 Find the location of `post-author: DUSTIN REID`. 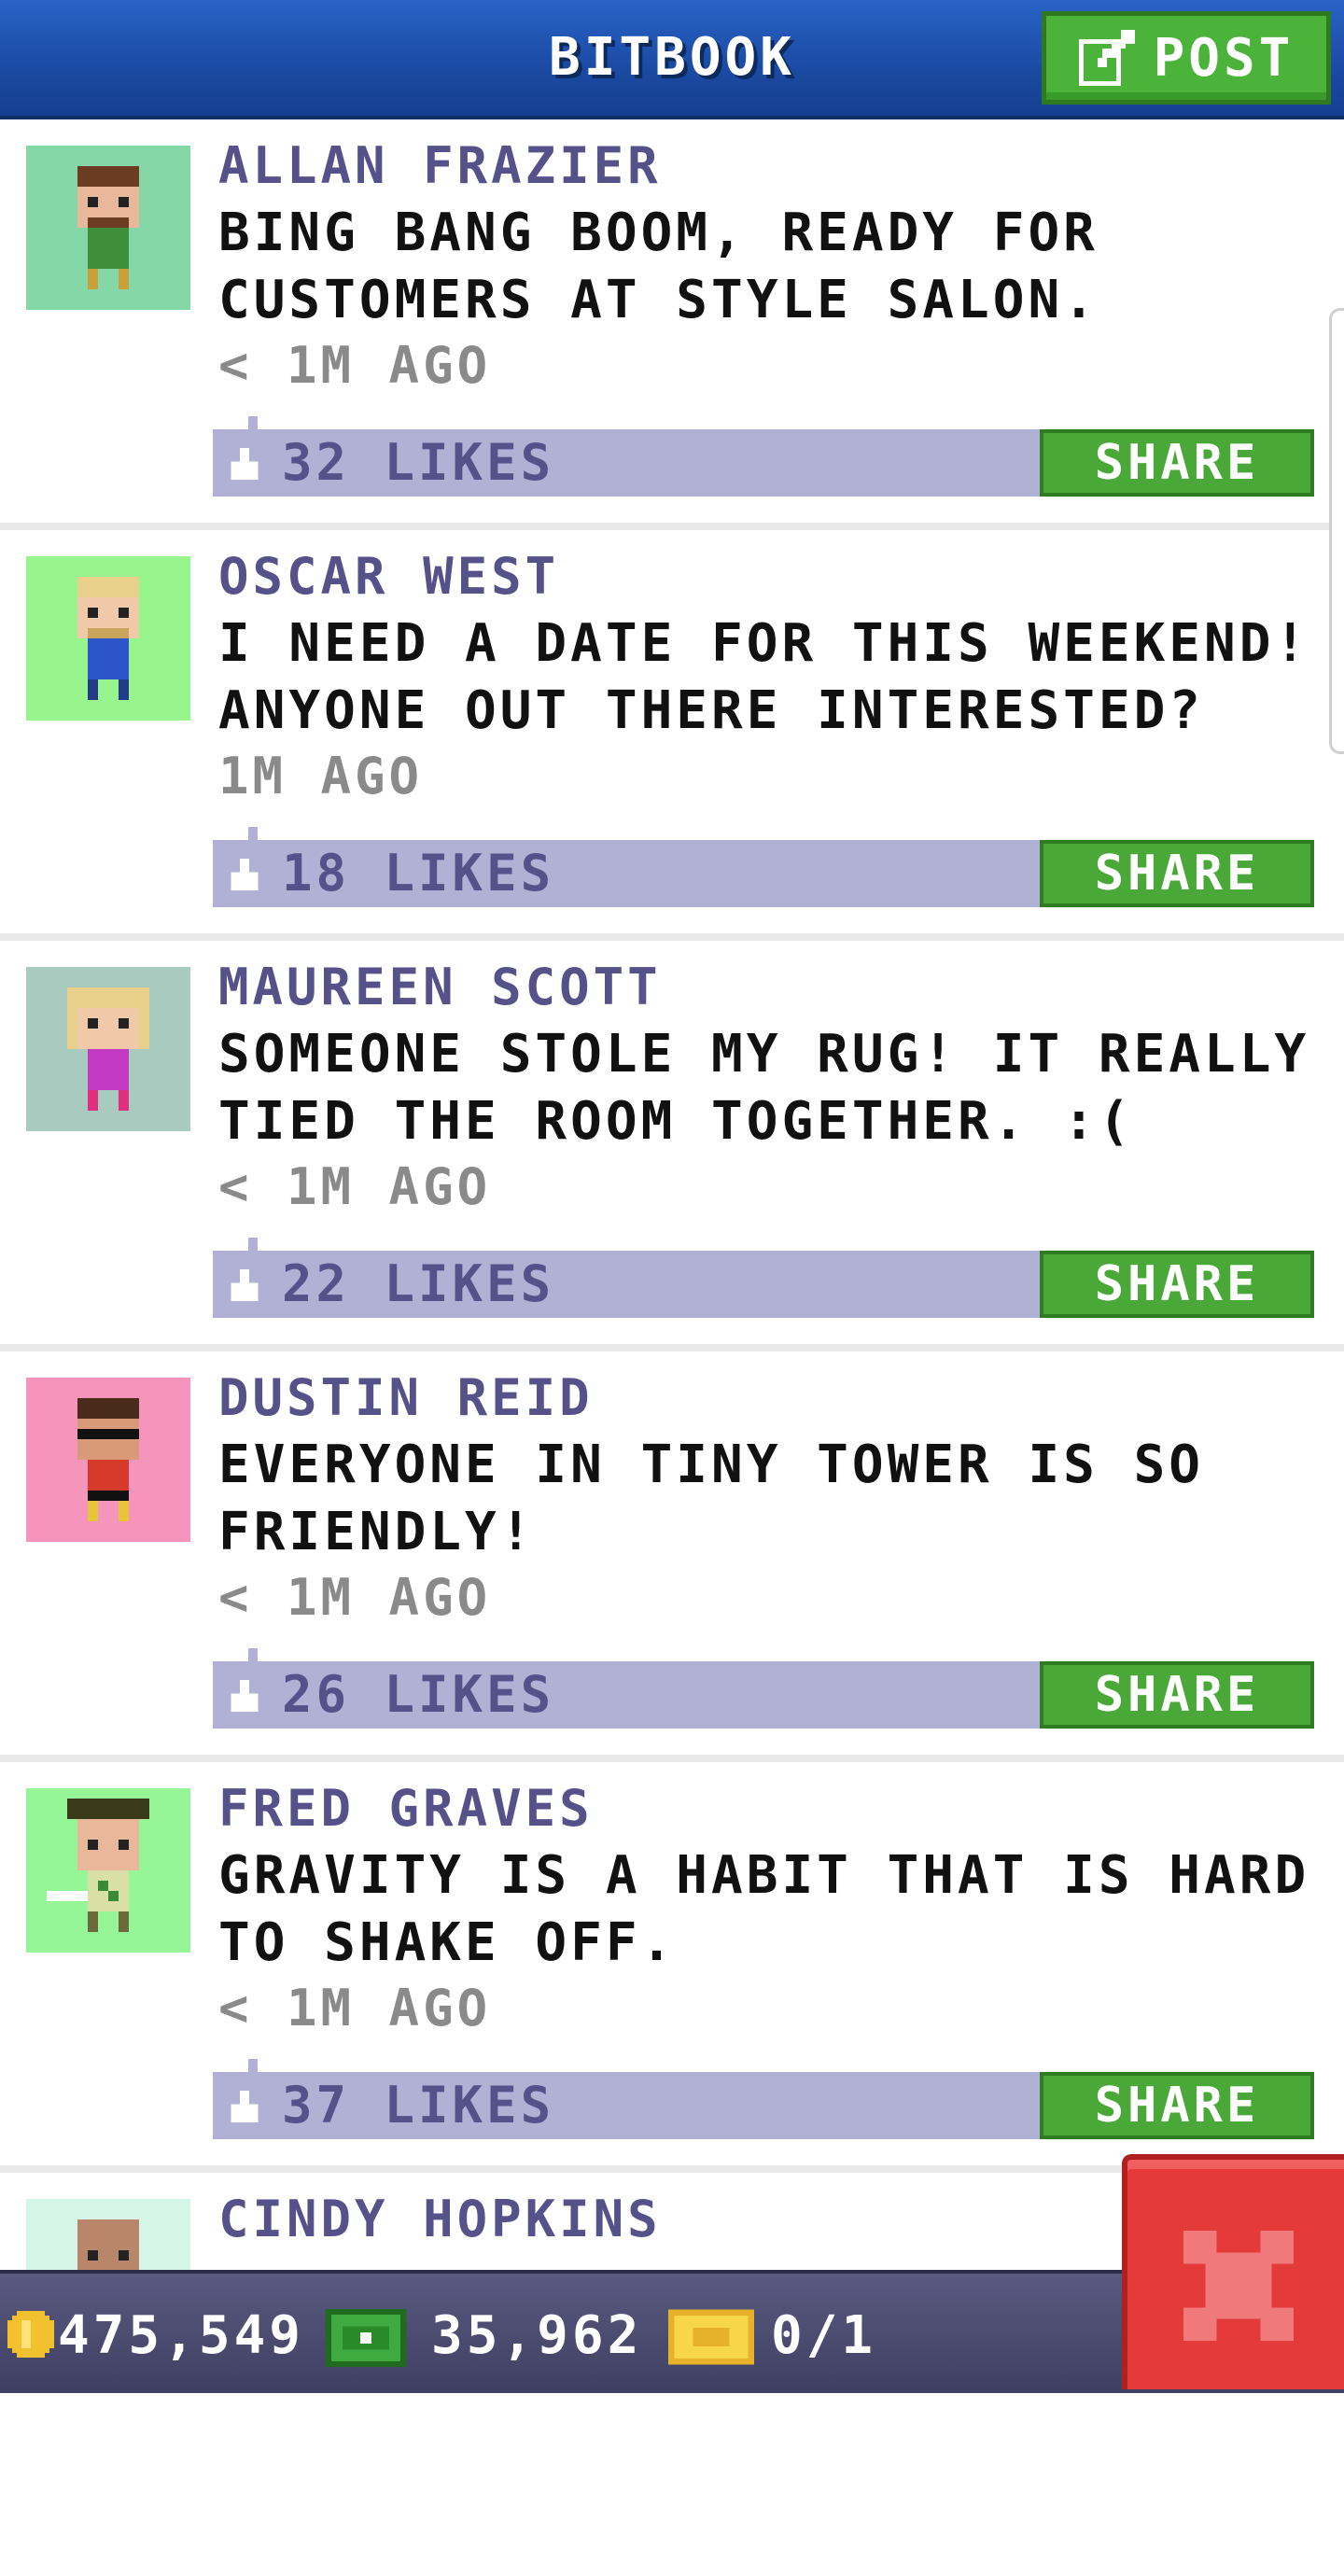

post-author: DUSTIN REID is located at coordinates (406, 1397).